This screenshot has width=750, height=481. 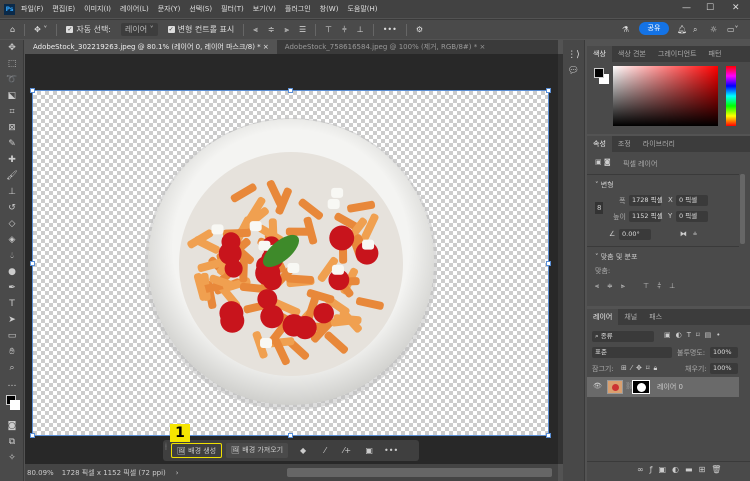 What do you see at coordinates (360, 29) in the screenshot?
I see `align-bottom-icon: ⊥` at bounding box center [360, 29].